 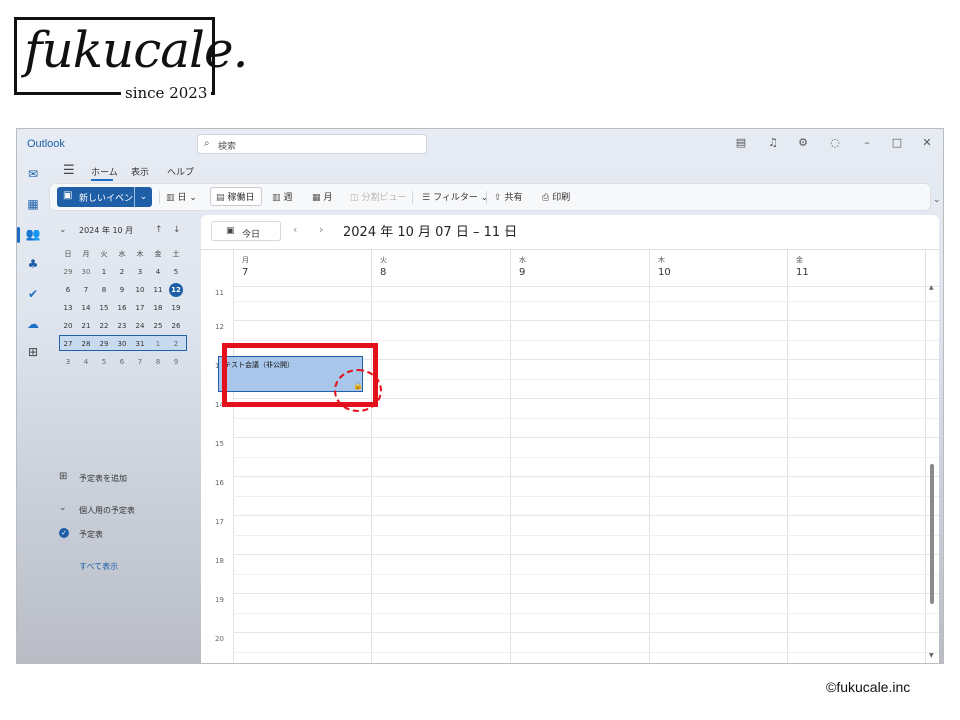 I want to click on mini-calendar-day: 14, so click(x=86, y=308).